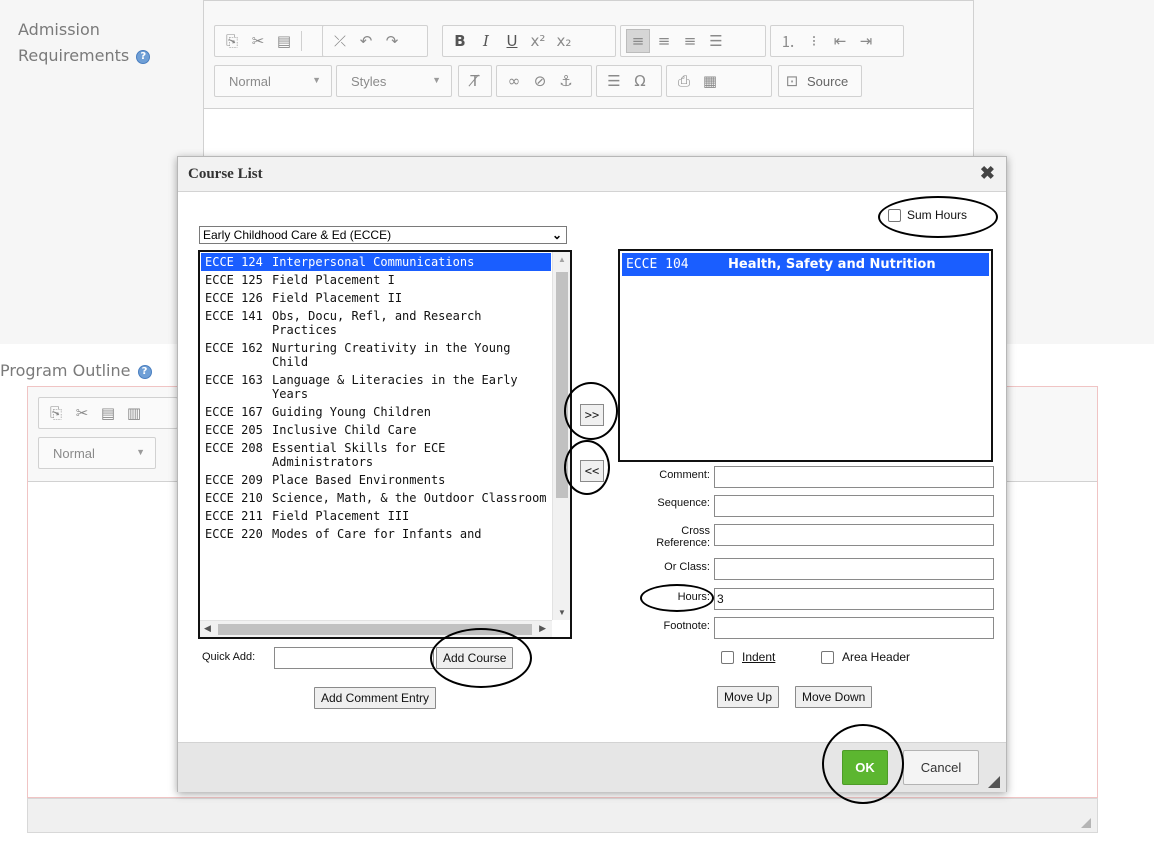 This screenshot has width=1154, height=846. What do you see at coordinates (865, 767) in the screenshot?
I see `ok-button: OK` at bounding box center [865, 767].